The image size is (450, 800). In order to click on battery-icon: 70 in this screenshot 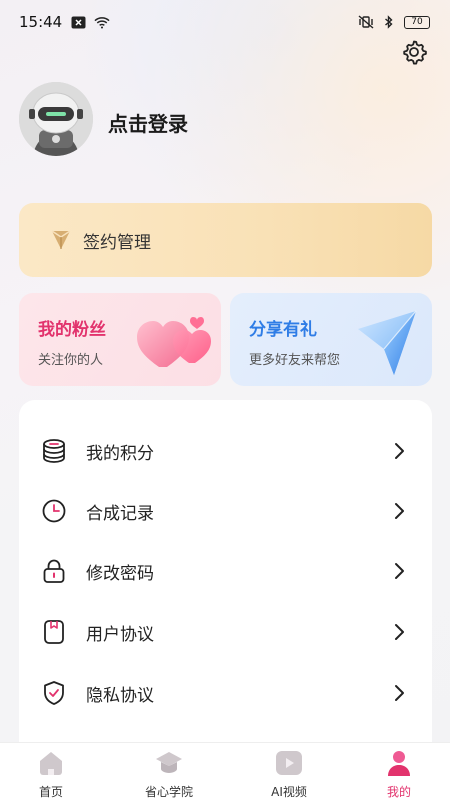, I will do `click(417, 22)`.